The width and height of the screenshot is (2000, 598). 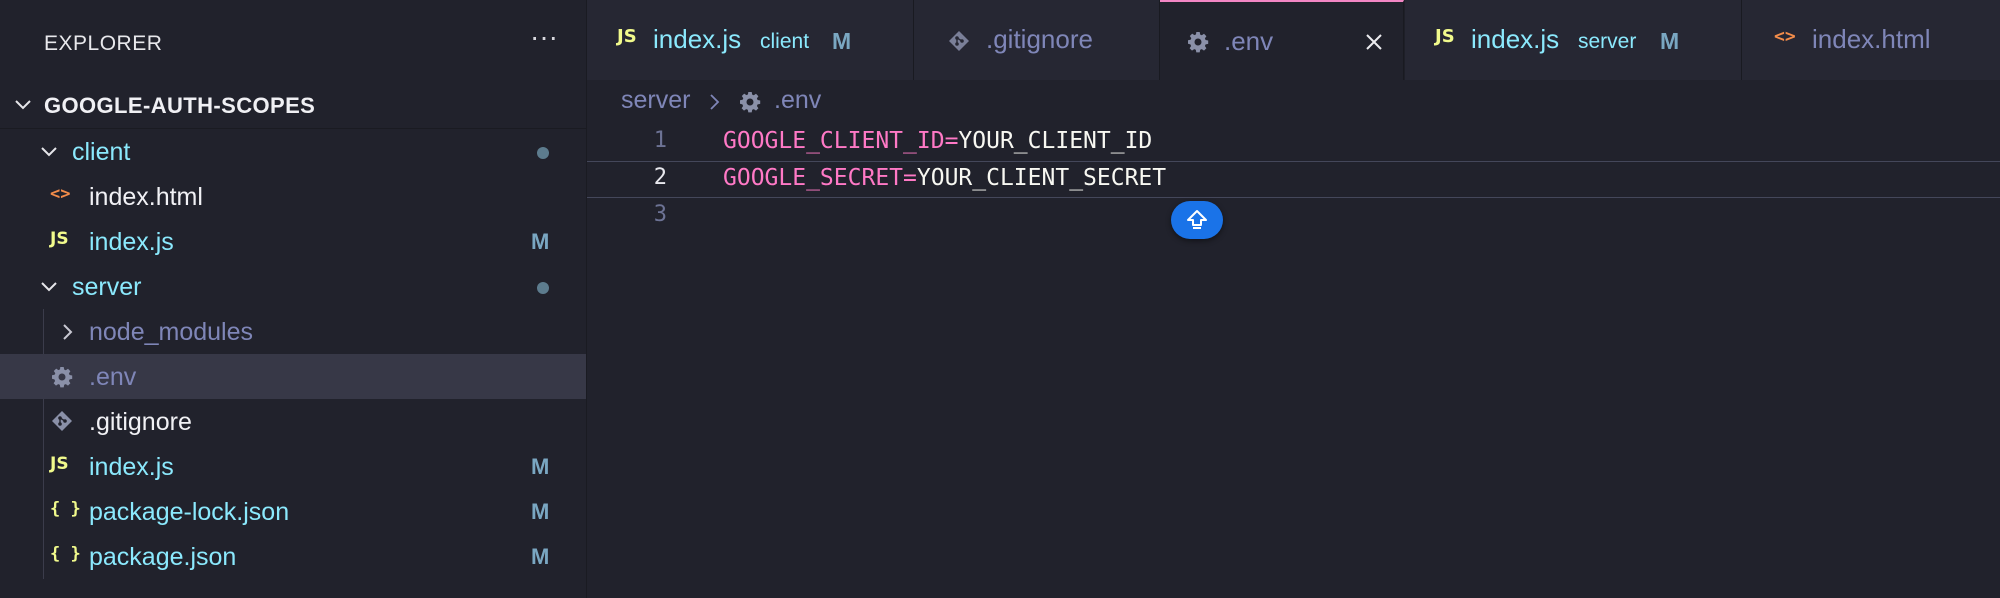 I want to click on explorer-title: EXPLORER, so click(x=103, y=43).